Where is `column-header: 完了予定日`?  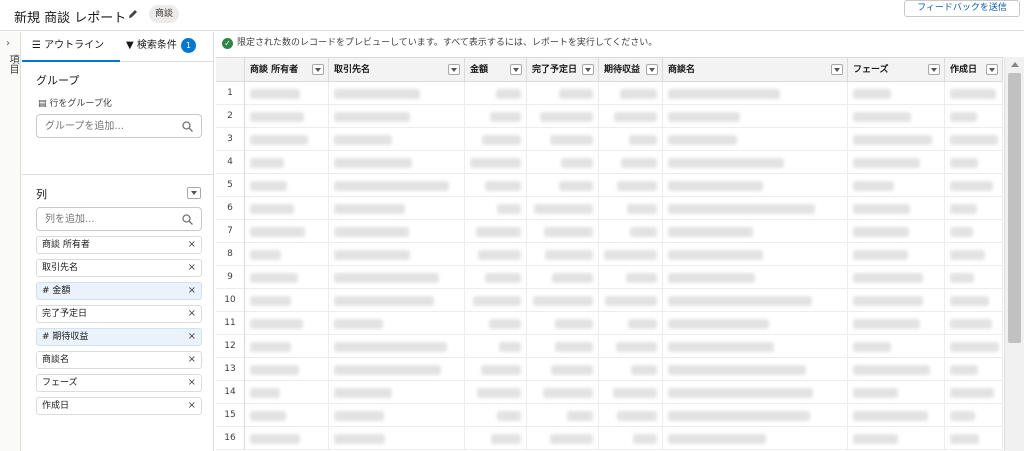
column-header: 完了予定日 is located at coordinates (563, 70).